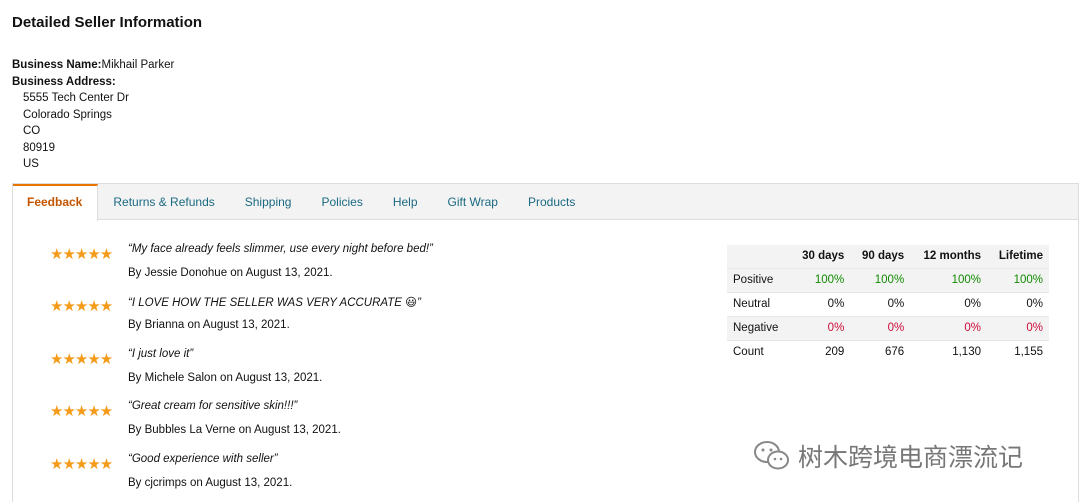  What do you see at coordinates (473, 202) in the screenshot?
I see `tab-gift-wrap: Gift Wrap` at bounding box center [473, 202].